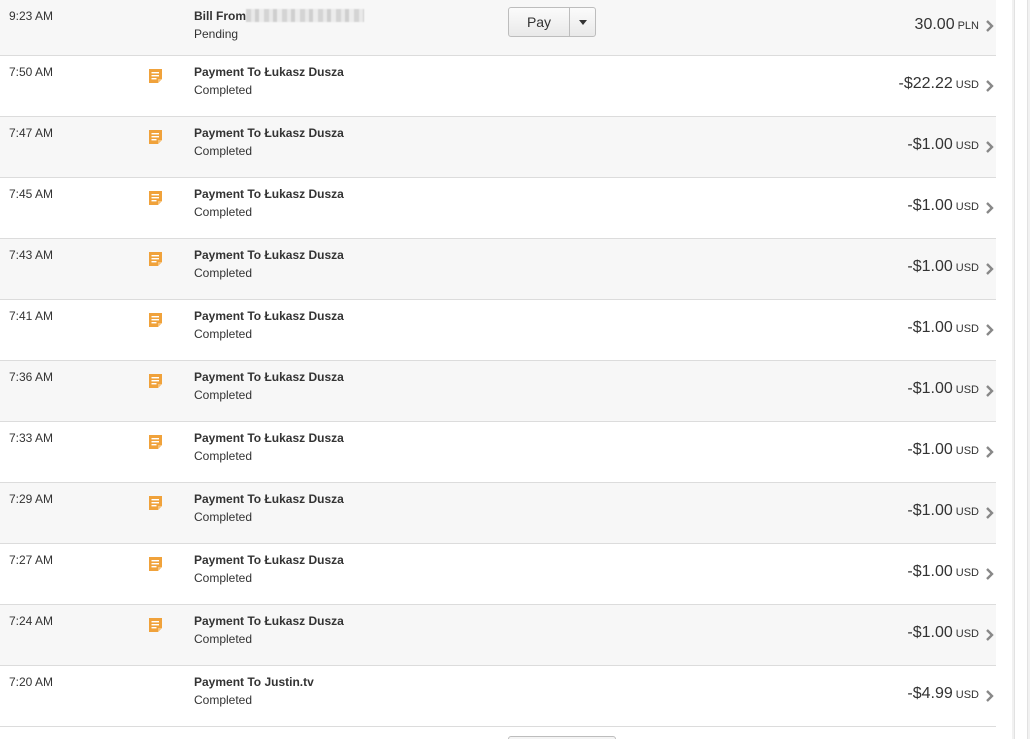  What do you see at coordinates (31, 621) in the screenshot?
I see `transaction-time: 7:24 AM` at bounding box center [31, 621].